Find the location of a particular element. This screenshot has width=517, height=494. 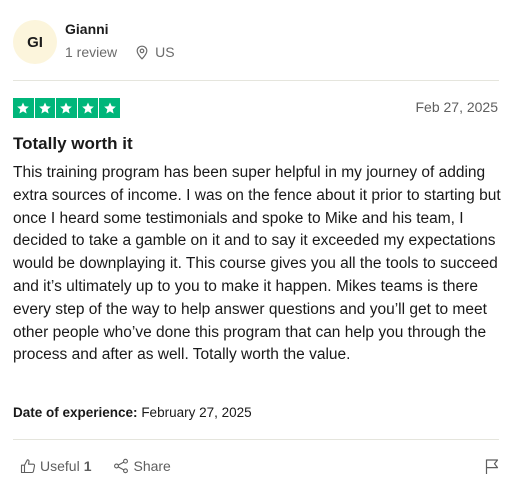

review-title: Totally worth it is located at coordinates (73, 144).